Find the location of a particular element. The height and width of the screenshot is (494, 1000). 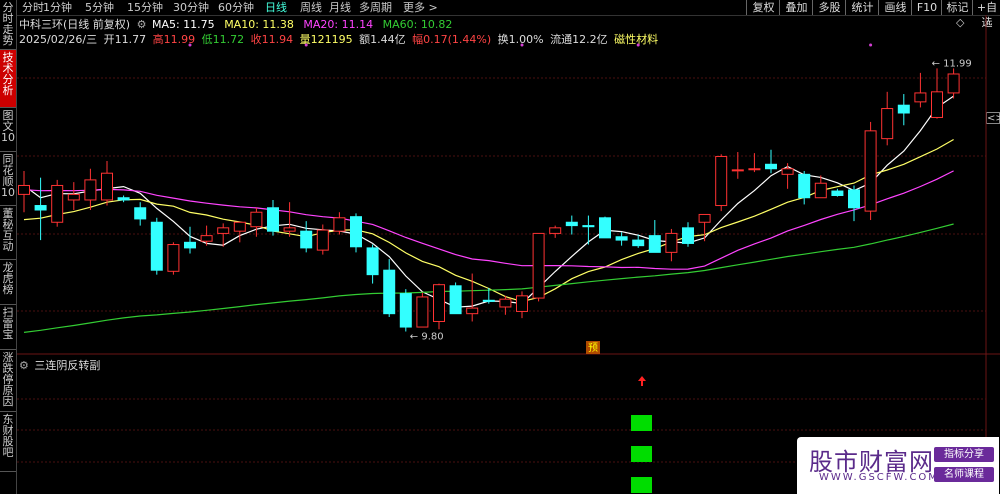

watermark-badge-course: 名师课程 is located at coordinates (964, 474).